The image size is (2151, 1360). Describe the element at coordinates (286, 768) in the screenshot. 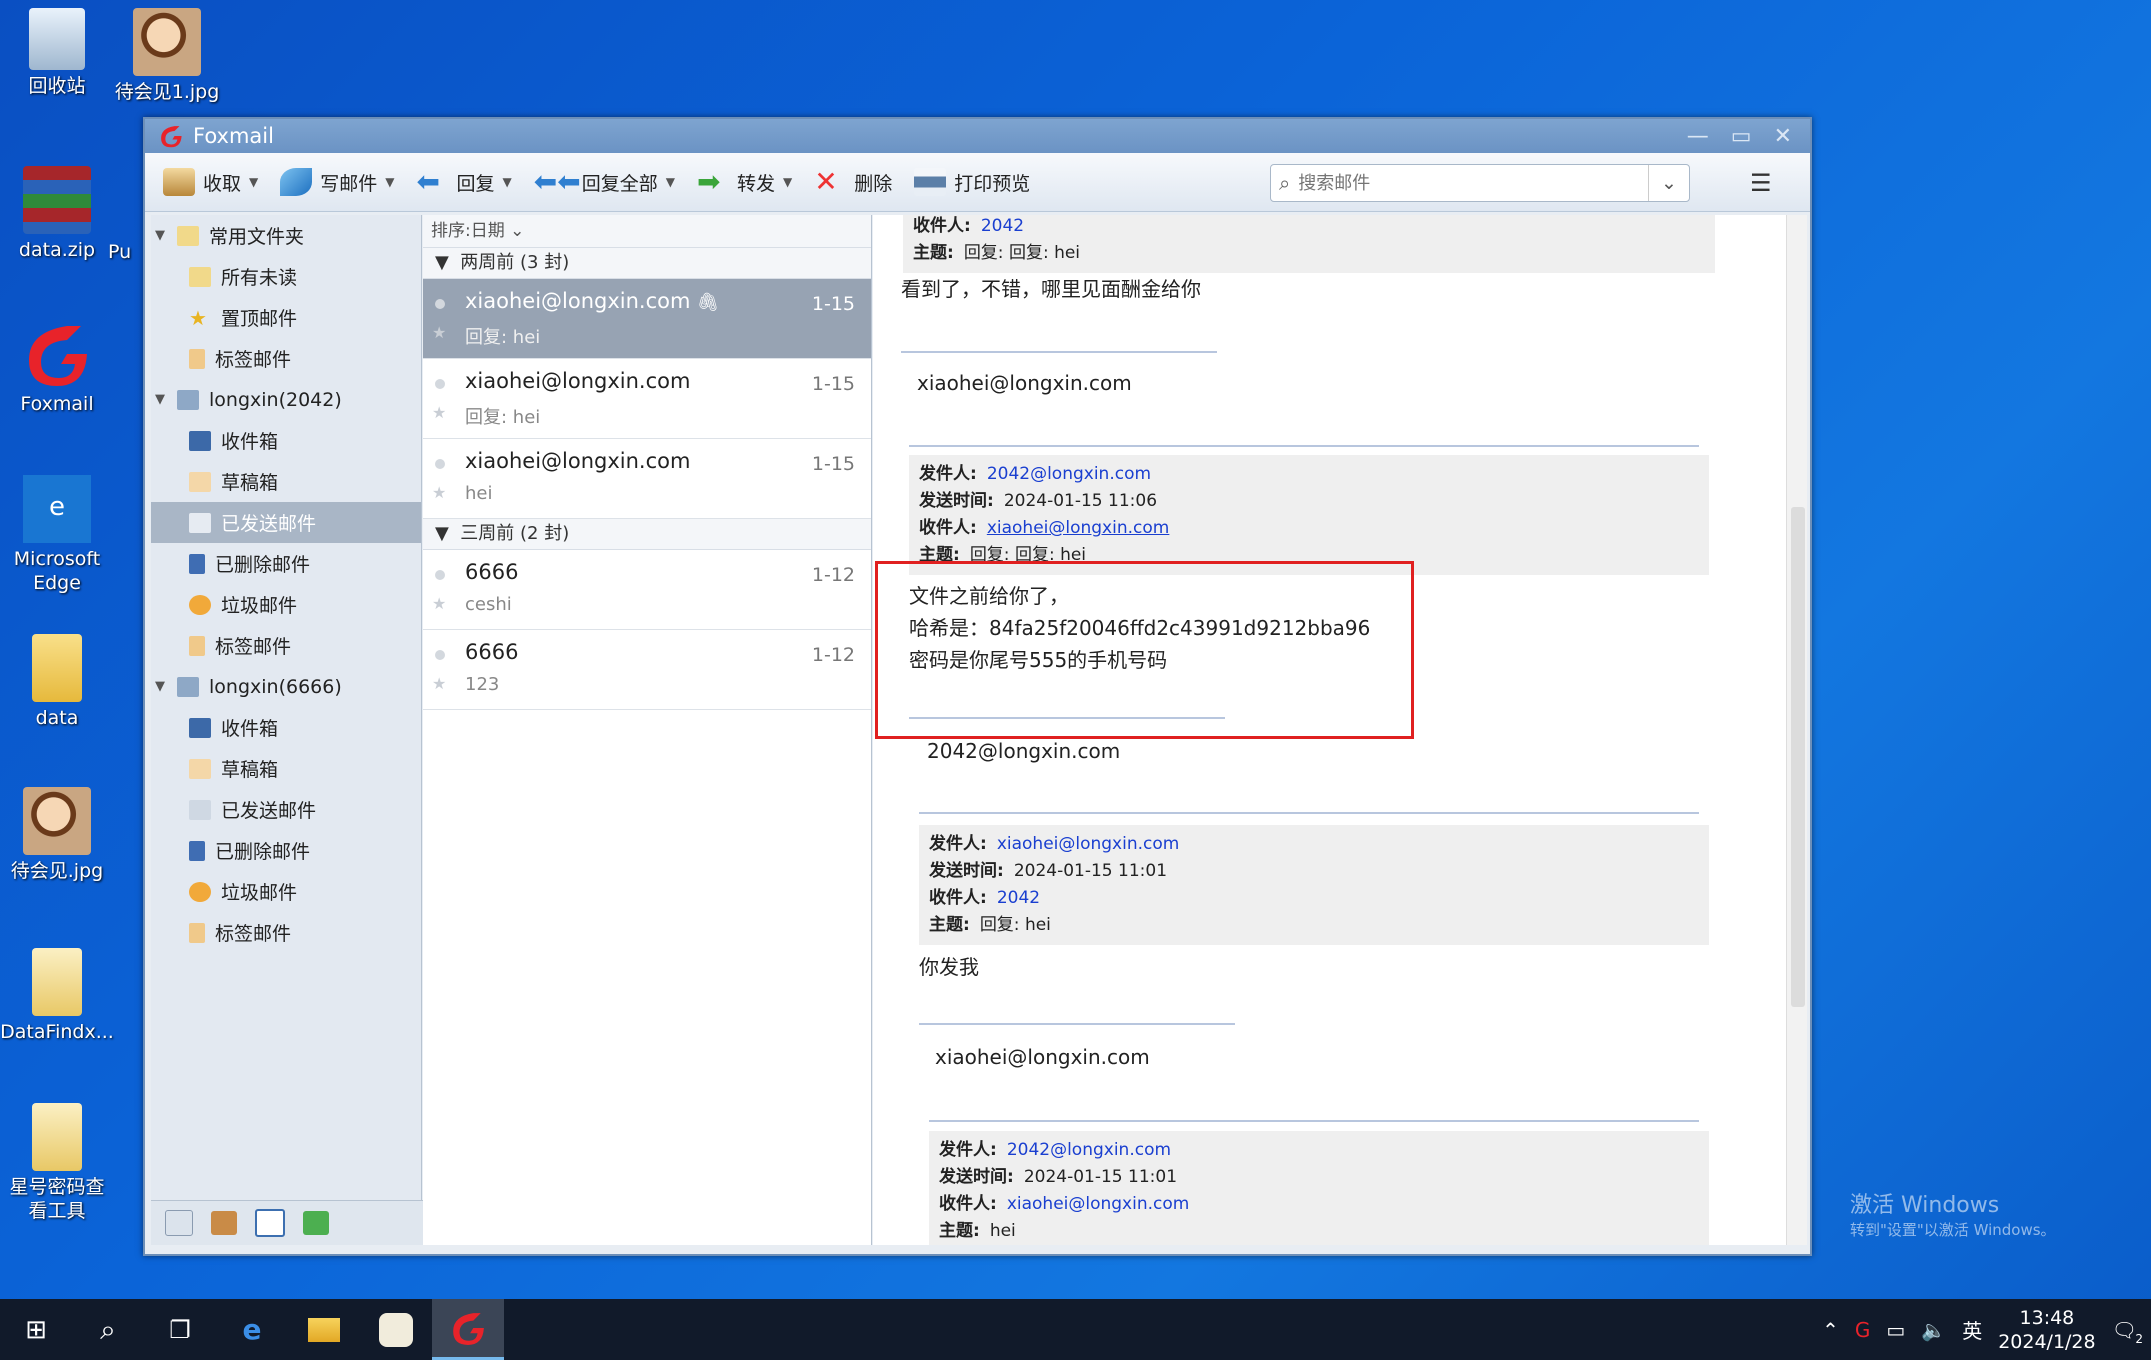

I see `folder-drafts-6666: 草稿箱` at that location.